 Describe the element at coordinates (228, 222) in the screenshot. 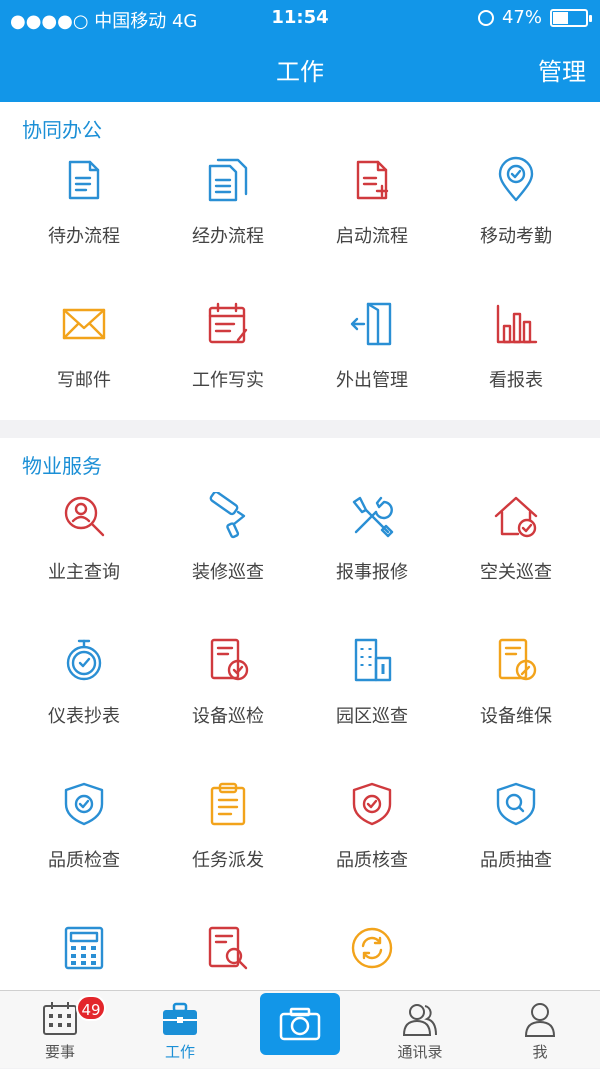

I see `grid-item-documents: 经办流程` at that location.